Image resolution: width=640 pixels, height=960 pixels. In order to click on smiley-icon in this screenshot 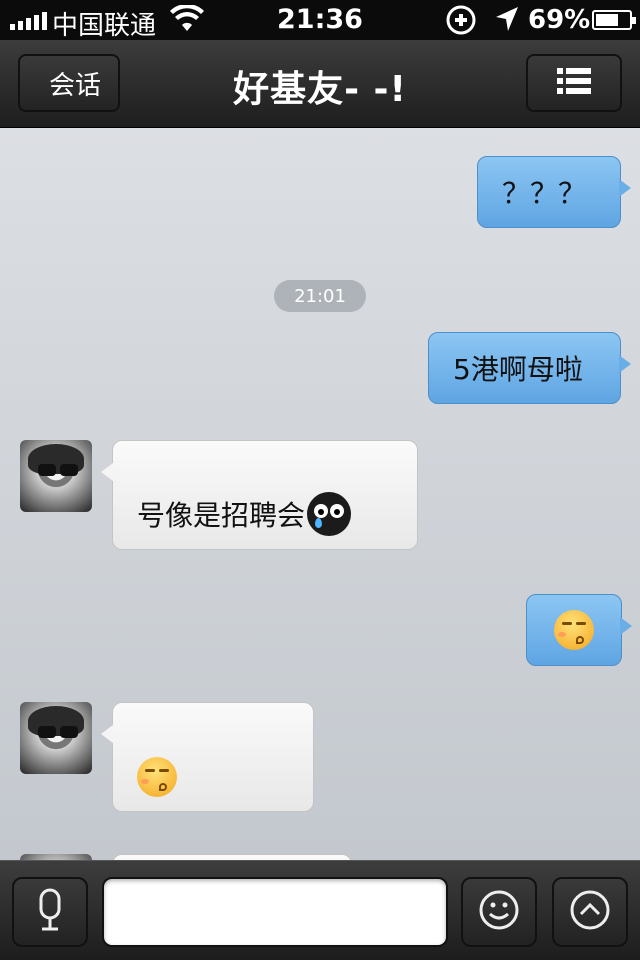, I will do `click(499, 912)`.